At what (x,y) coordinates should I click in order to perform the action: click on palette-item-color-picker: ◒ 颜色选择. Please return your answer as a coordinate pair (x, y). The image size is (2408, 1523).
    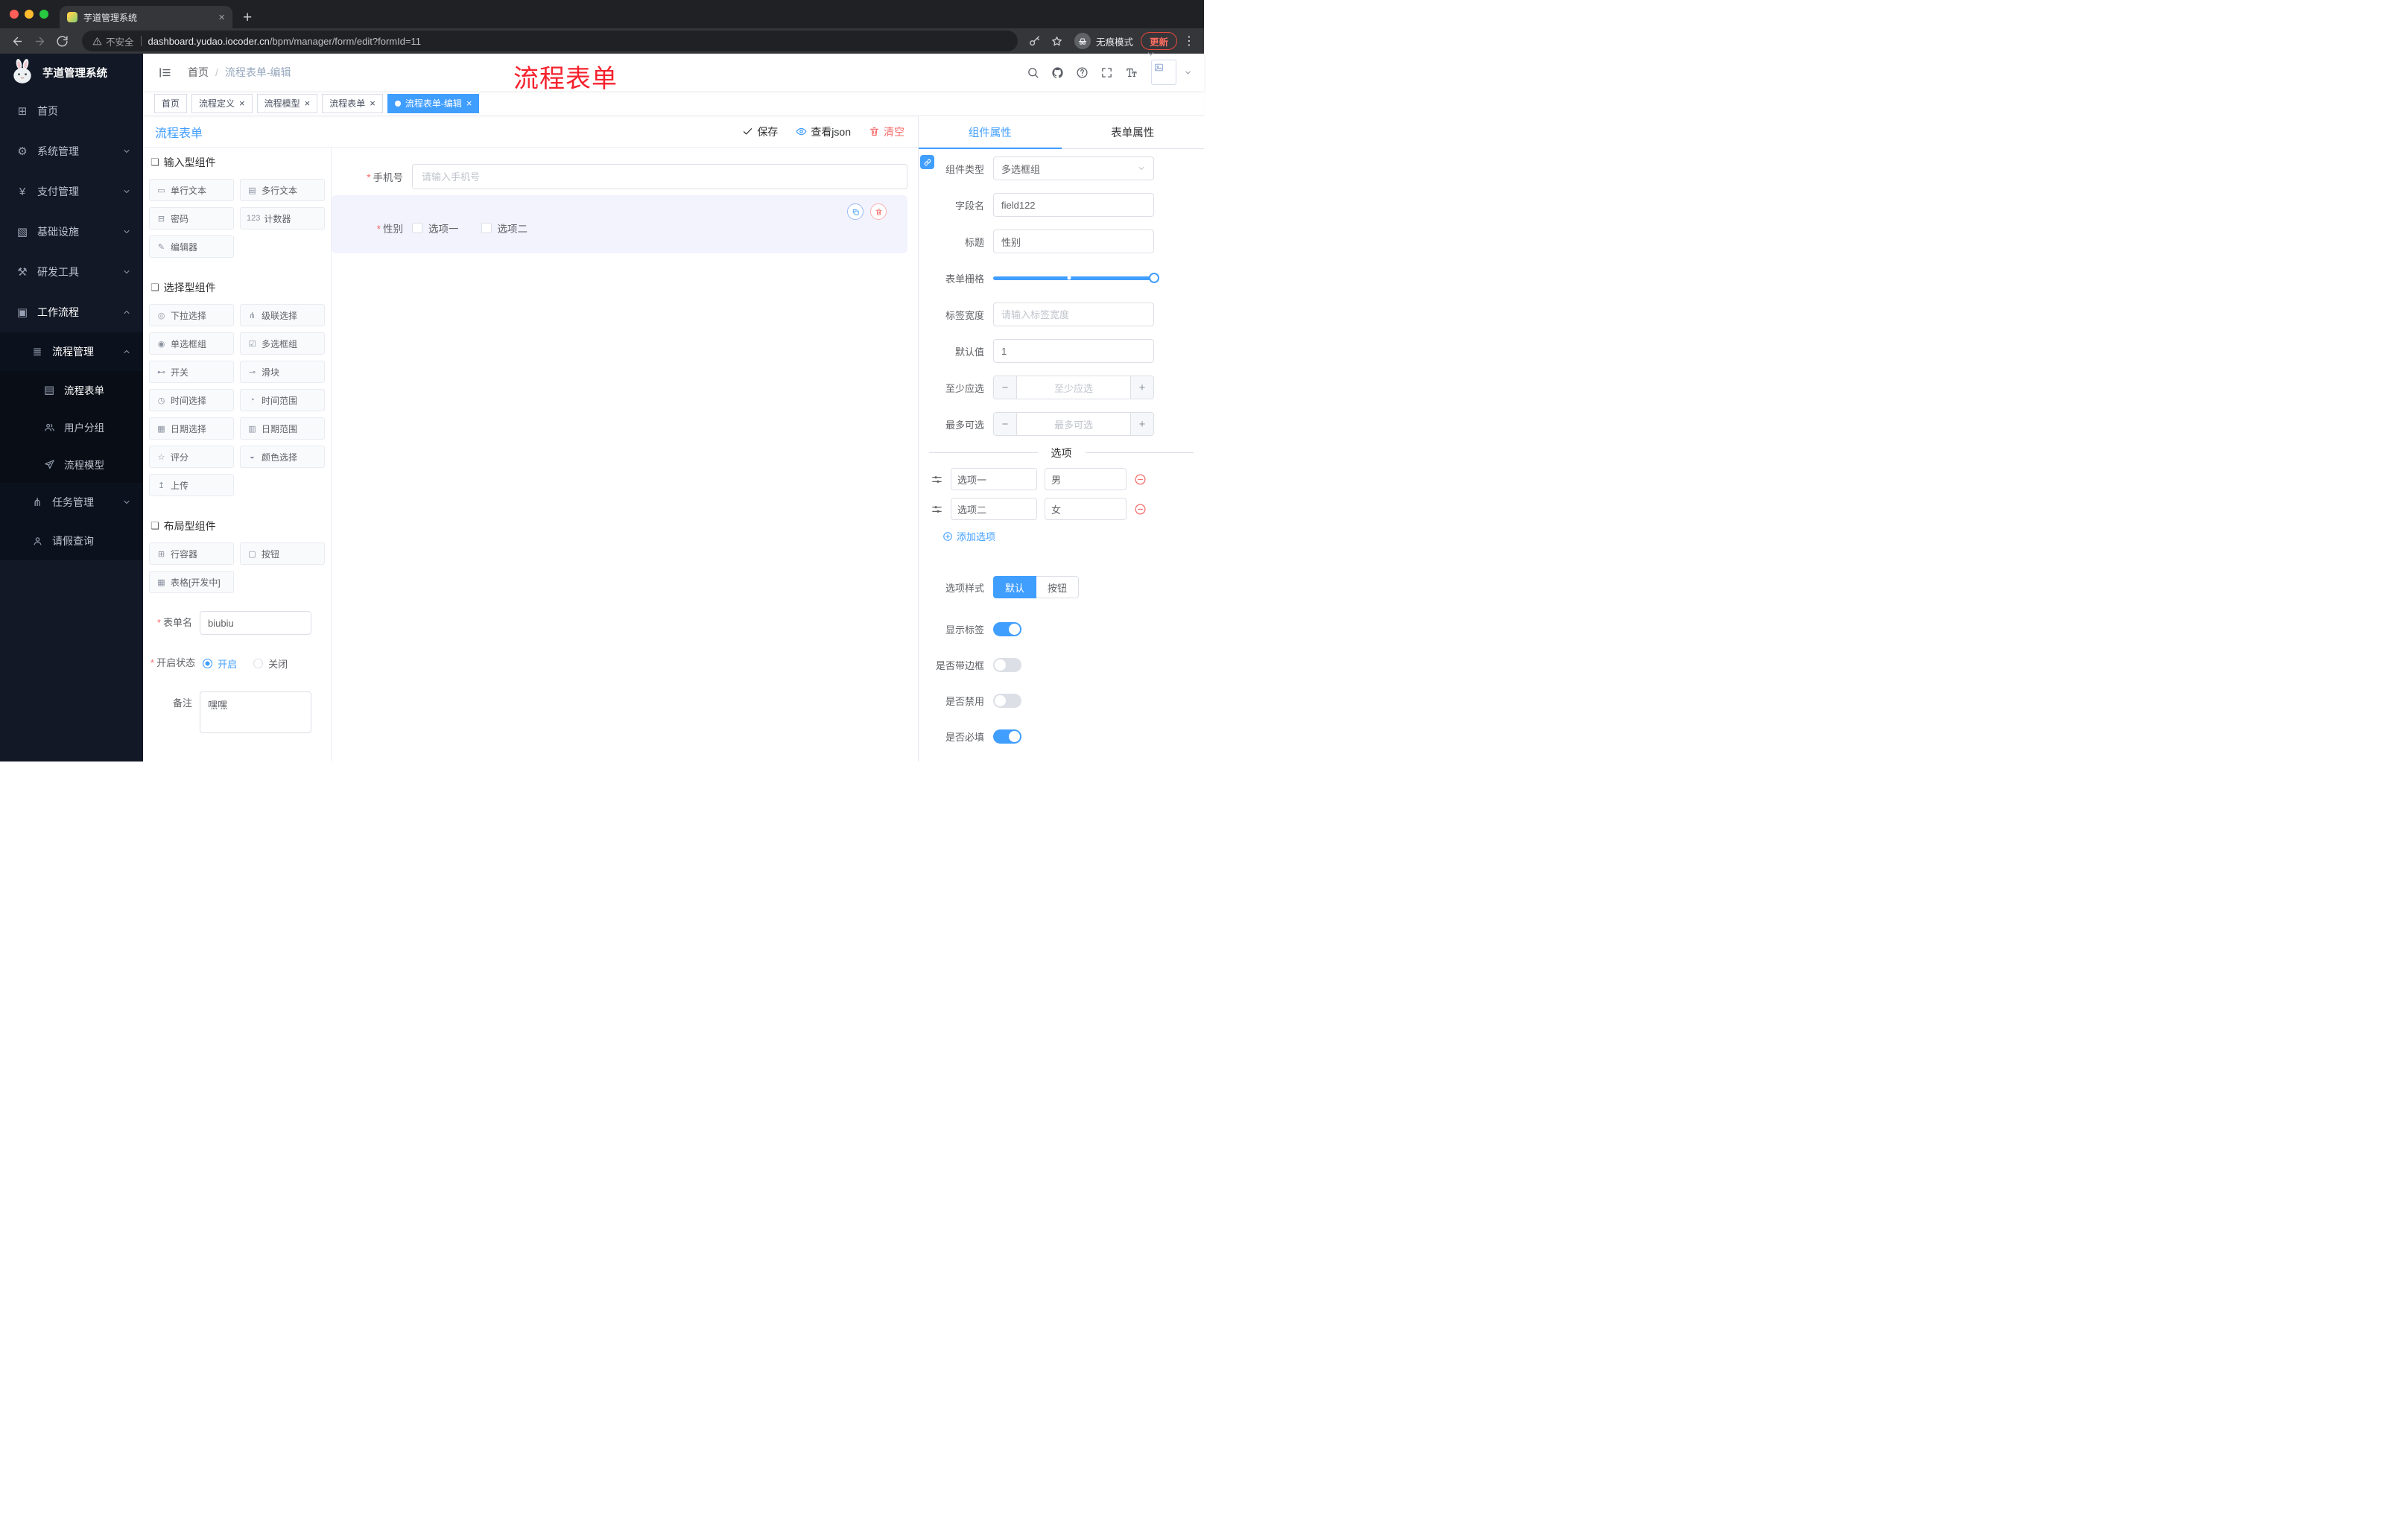
    Looking at the image, I should click on (282, 457).